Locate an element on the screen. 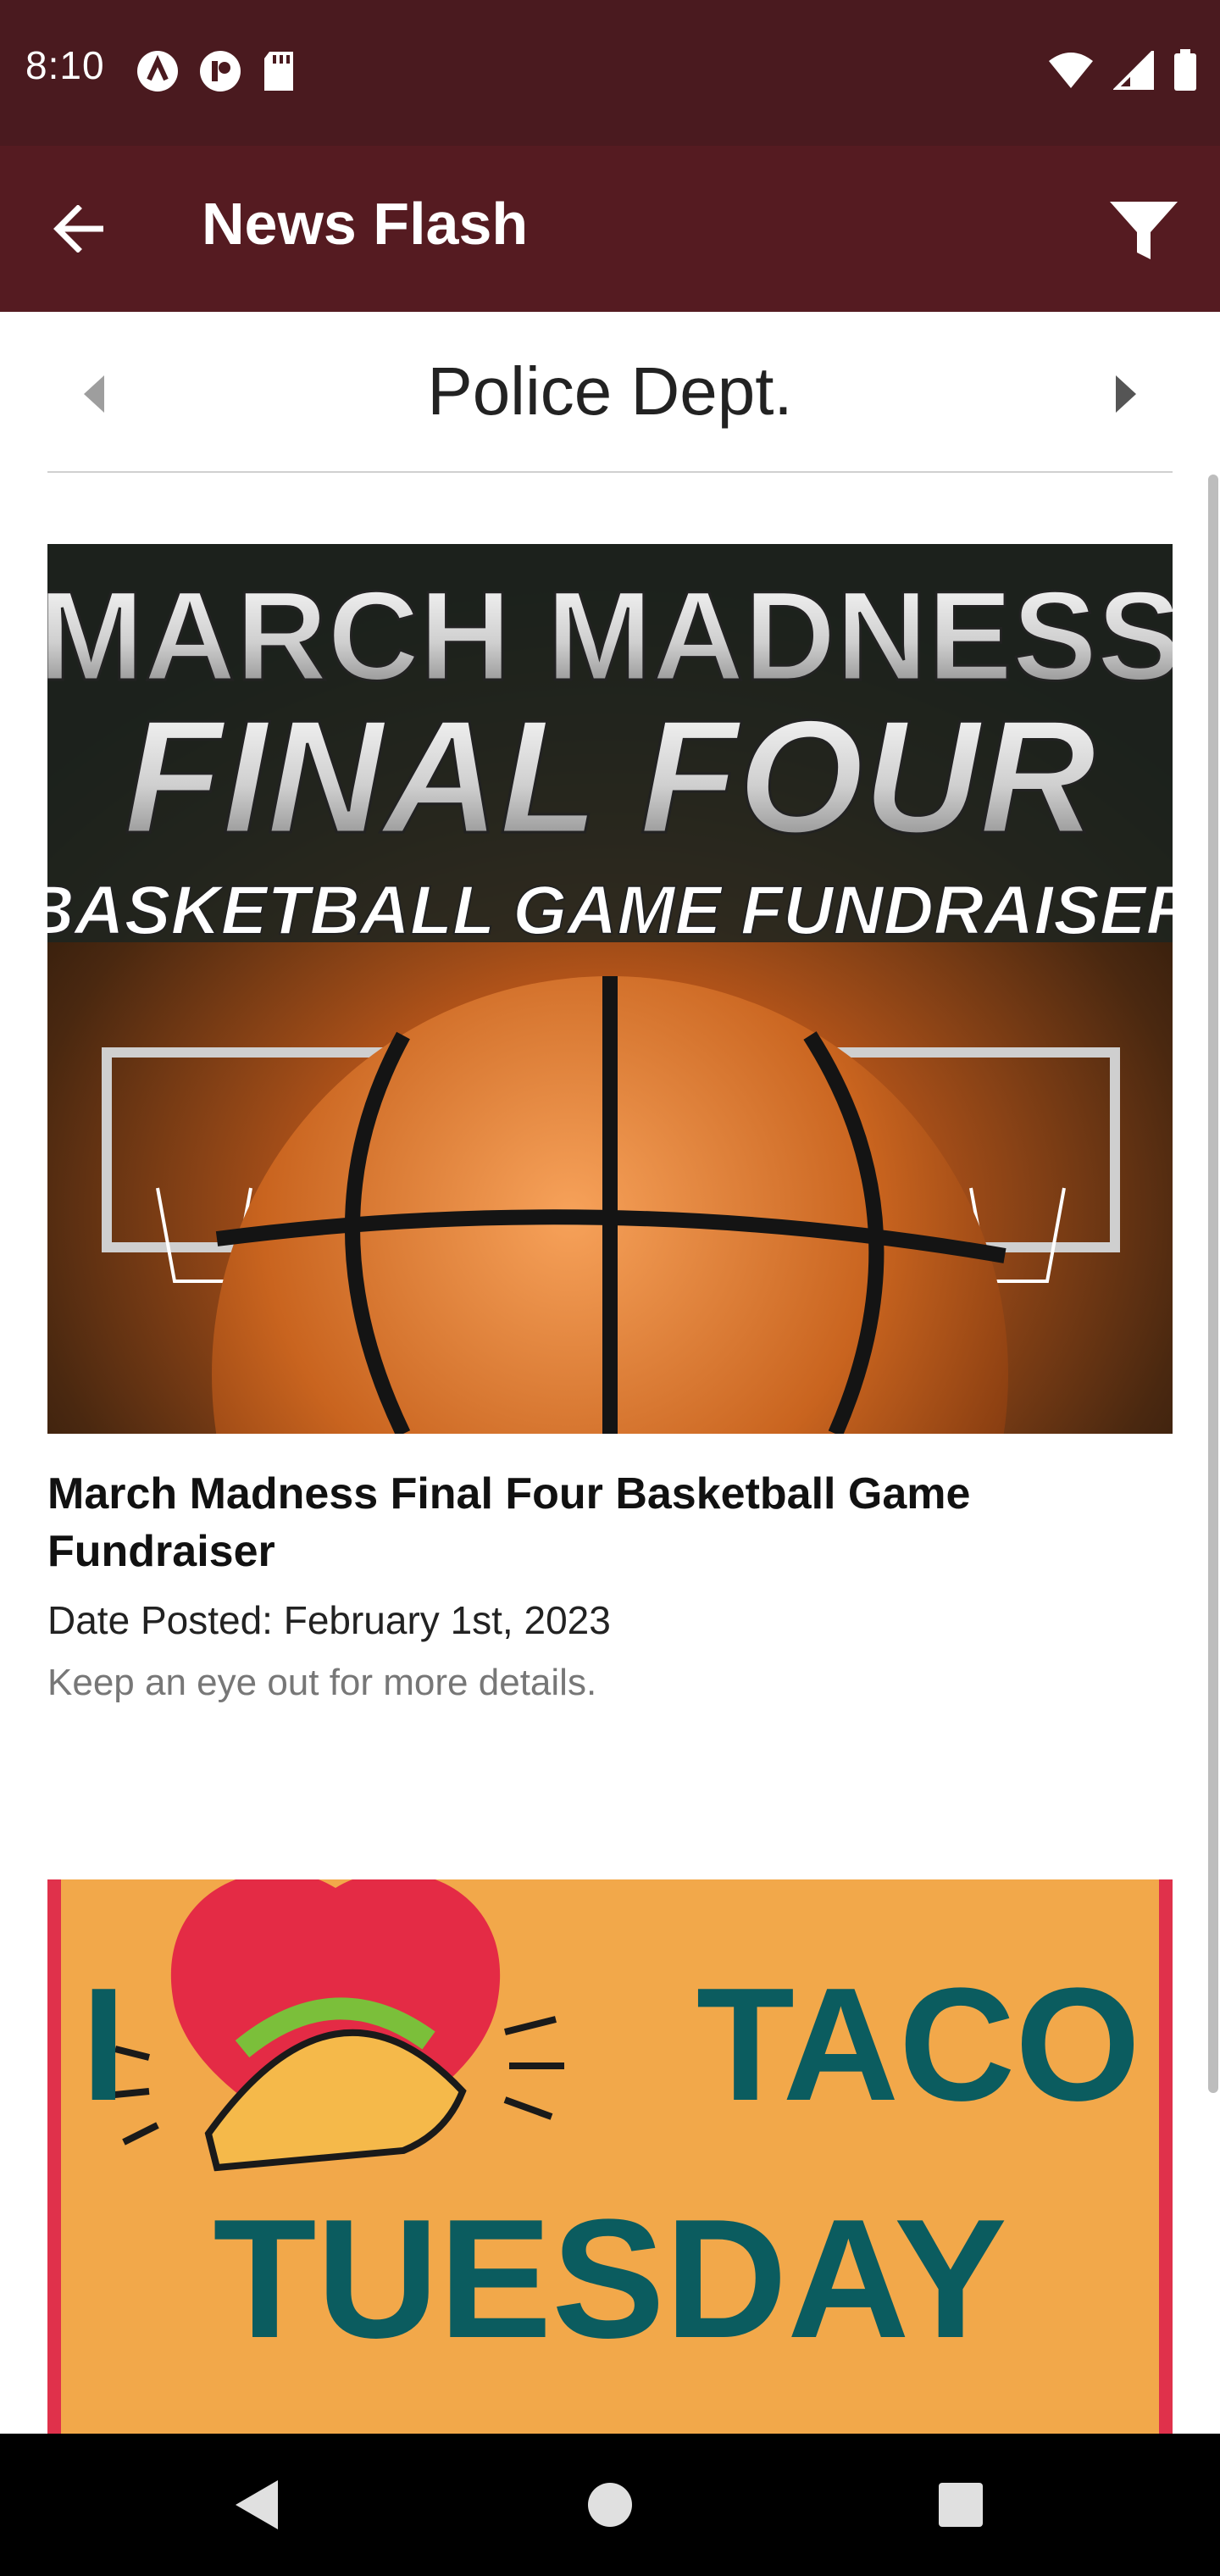 The width and height of the screenshot is (1220, 2576). category-switcher: Police Dept. is located at coordinates (610, 392).